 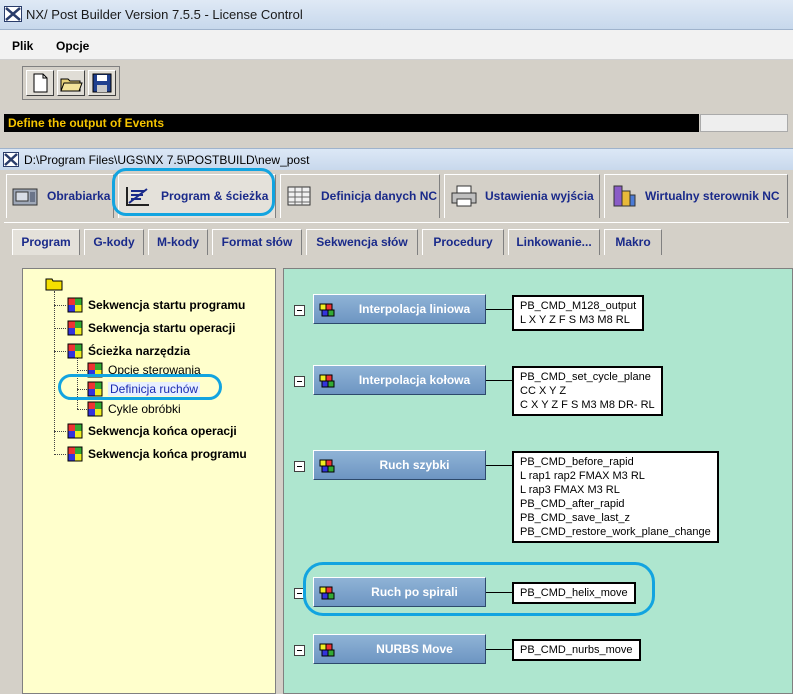 I want to click on tab-ustawienia-wyjscia: Ustawienia wyjścia, so click(x=522, y=196).